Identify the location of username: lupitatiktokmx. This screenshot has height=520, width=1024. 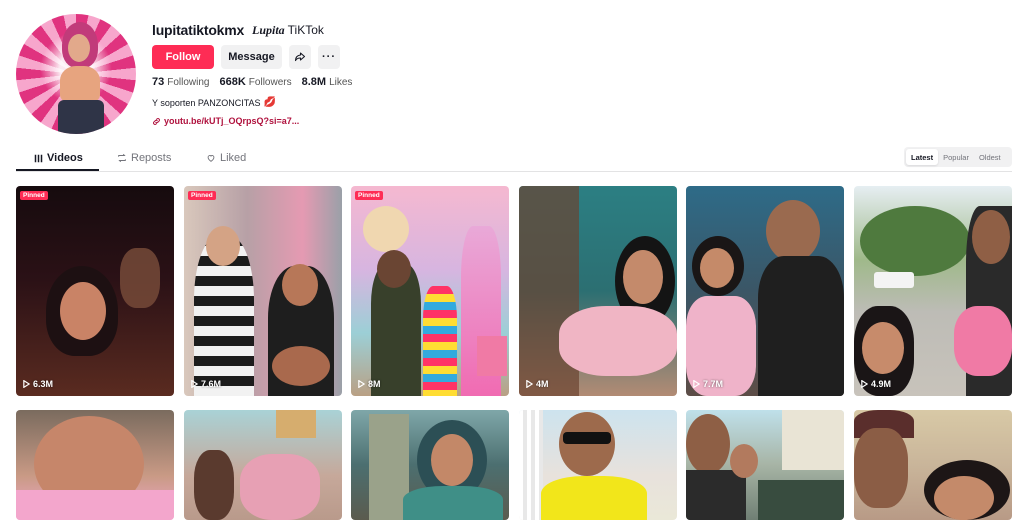
(198, 30).